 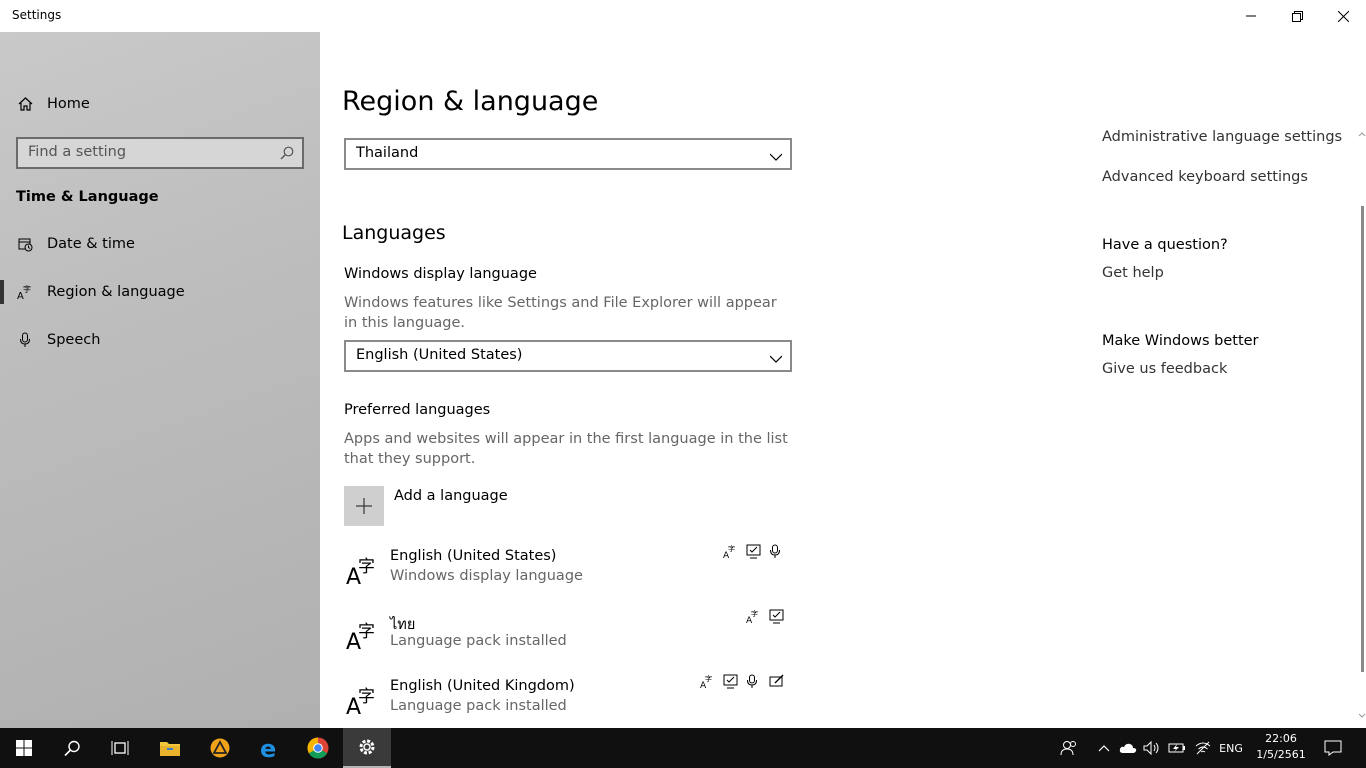 I want to click on vertical-scrollbar, so click(x=1362, y=425).